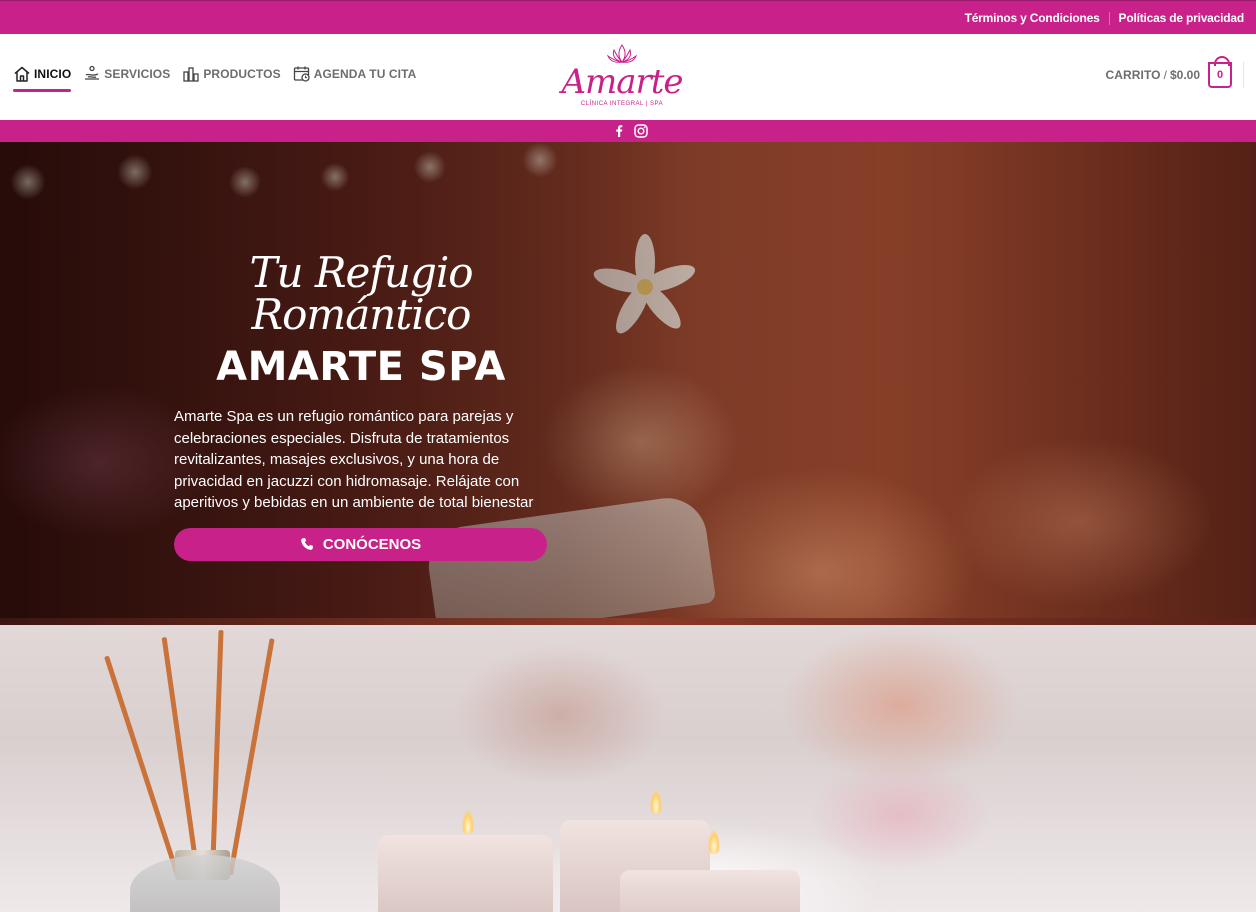 The width and height of the screenshot is (1256, 912). I want to click on logo: Amarte CLÍNICA INTEGRAL | SPA, so click(622, 78).